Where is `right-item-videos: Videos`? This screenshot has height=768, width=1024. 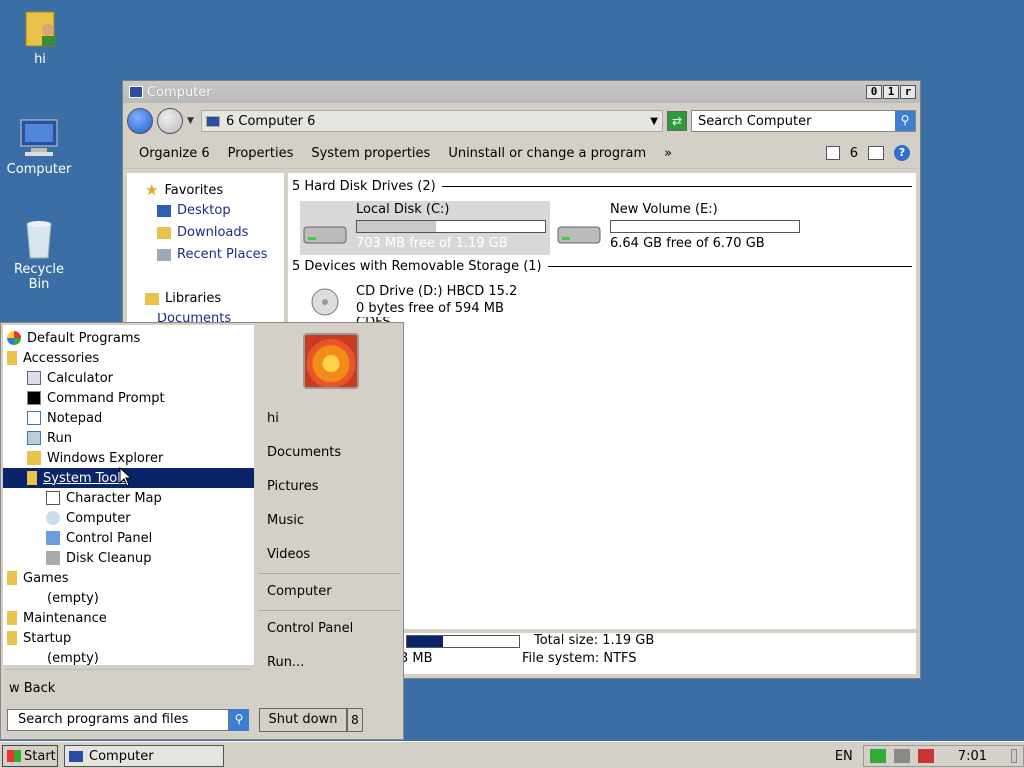 right-item-videos: Videos is located at coordinates (288, 554).